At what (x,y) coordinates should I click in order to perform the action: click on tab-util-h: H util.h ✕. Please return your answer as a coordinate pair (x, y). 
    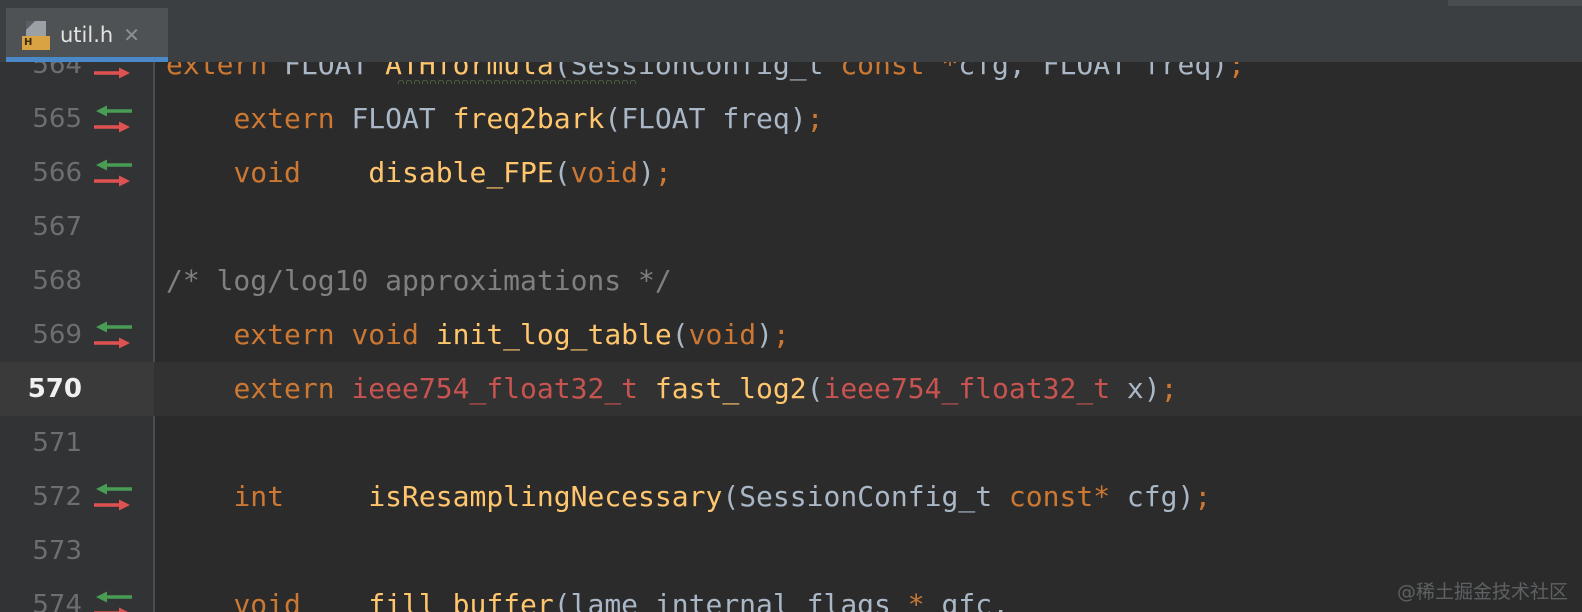
    Looking at the image, I should click on (87, 35).